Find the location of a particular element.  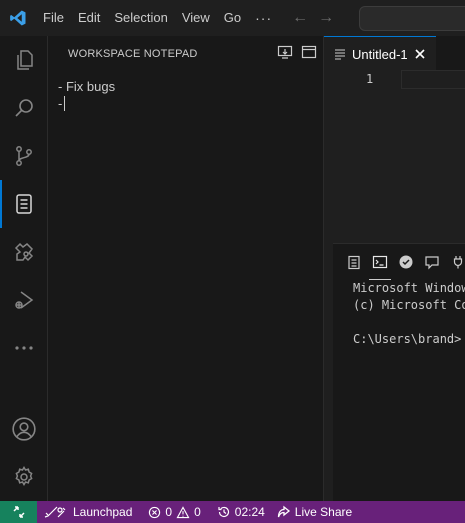

menu-more-button: ··· is located at coordinates (263, 18).